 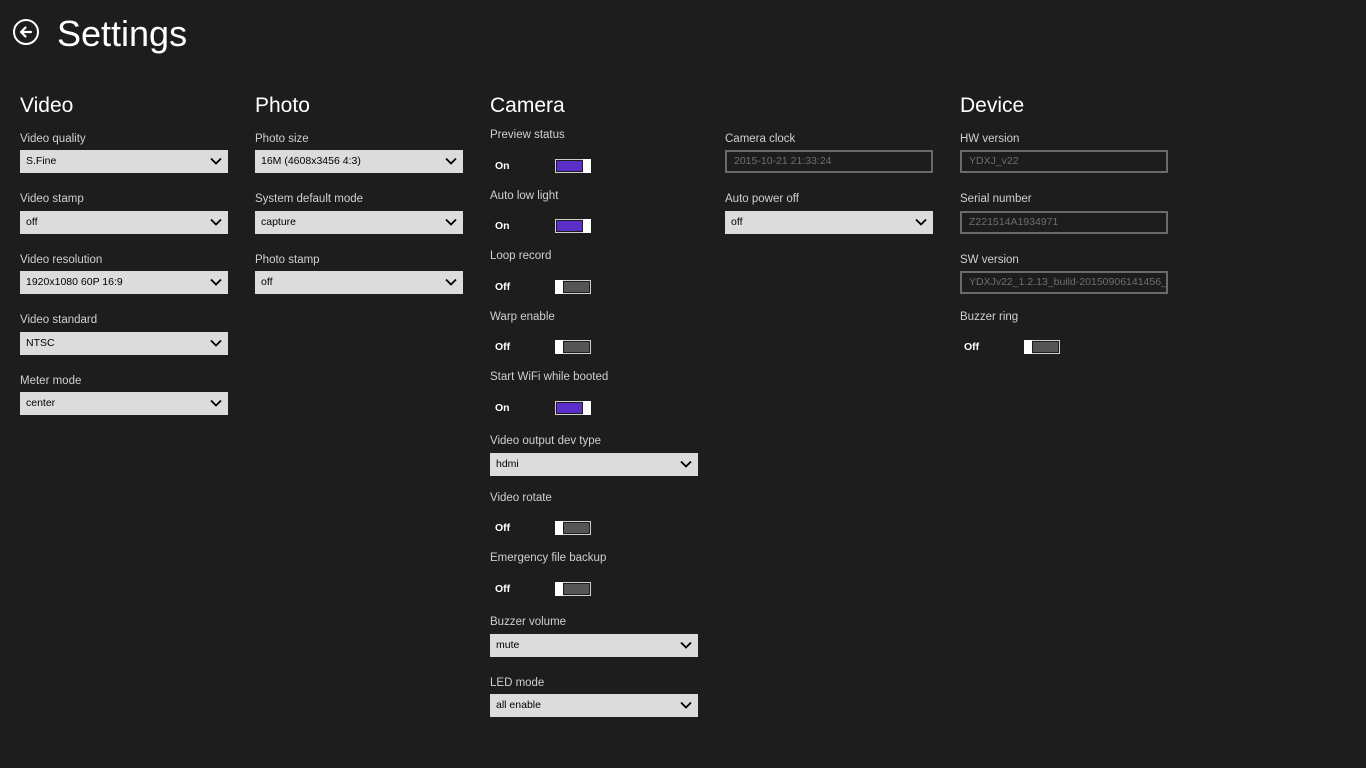 What do you see at coordinates (507, 464) in the screenshot?
I see `video-output-value: hdmi` at bounding box center [507, 464].